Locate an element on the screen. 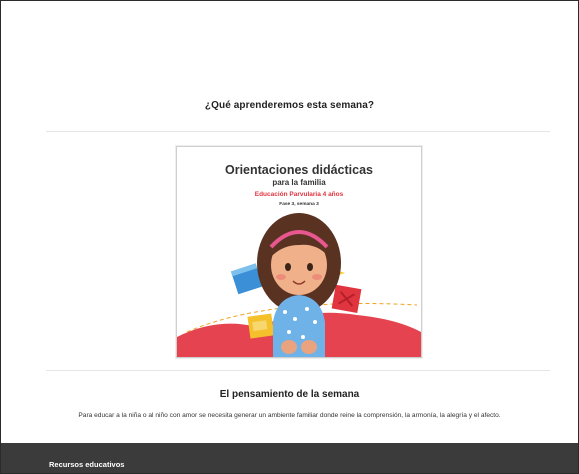  cover-level: Educación Parvularia 4 años is located at coordinates (299, 194).